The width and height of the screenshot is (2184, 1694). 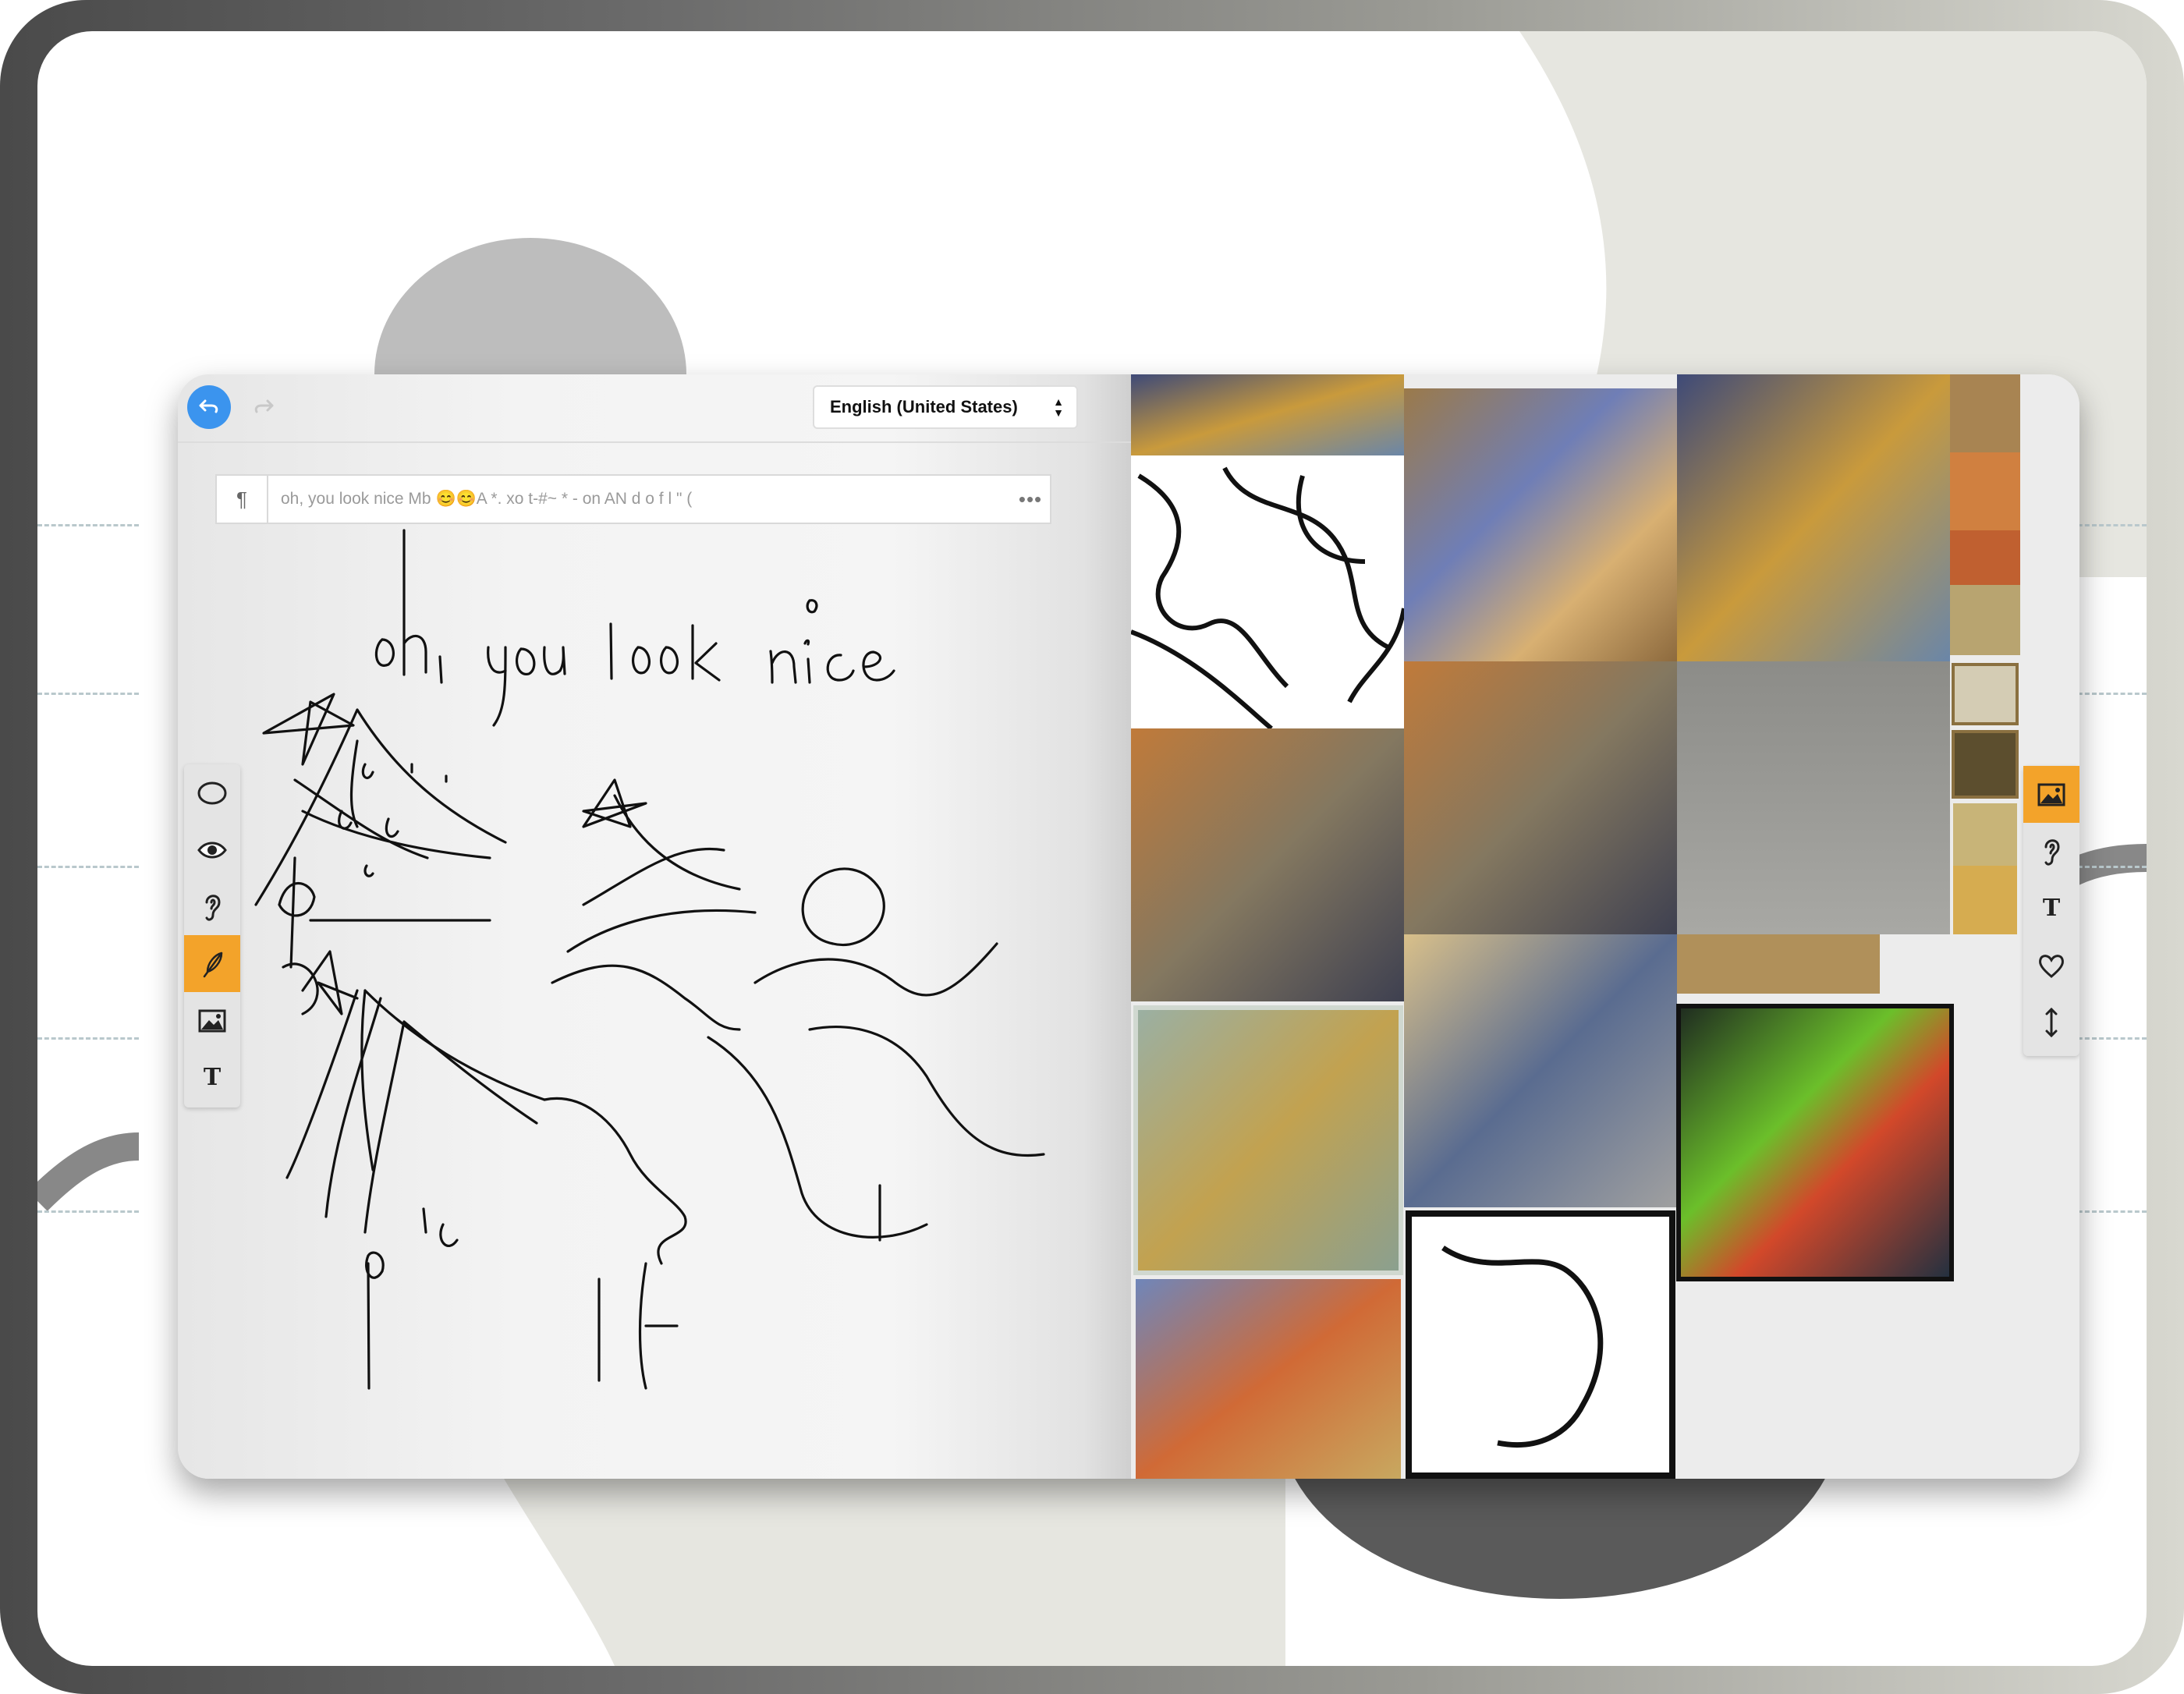 I want to click on redo-button, so click(x=264, y=407).